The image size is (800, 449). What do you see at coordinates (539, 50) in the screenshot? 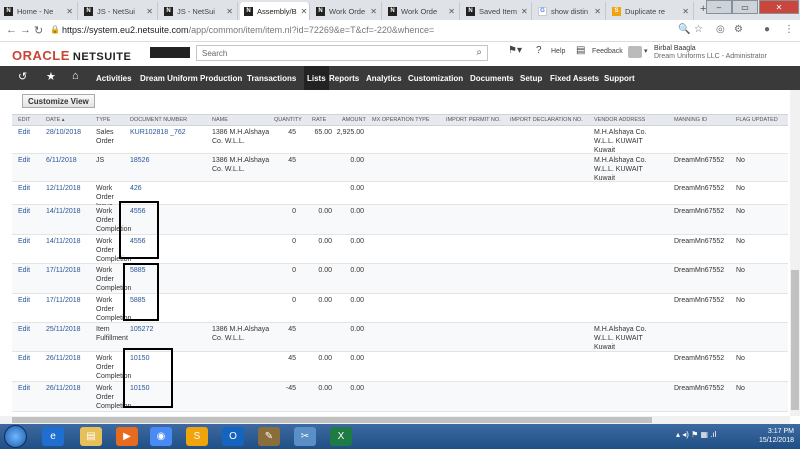
I see `help-icon: ?` at bounding box center [539, 50].